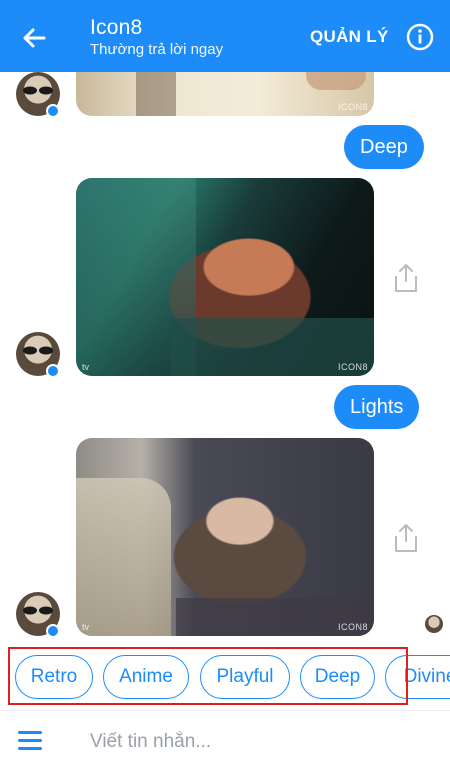 This screenshot has height=770, width=450. Describe the element at coordinates (377, 407) in the screenshot. I see `sent-message: Lights` at that location.